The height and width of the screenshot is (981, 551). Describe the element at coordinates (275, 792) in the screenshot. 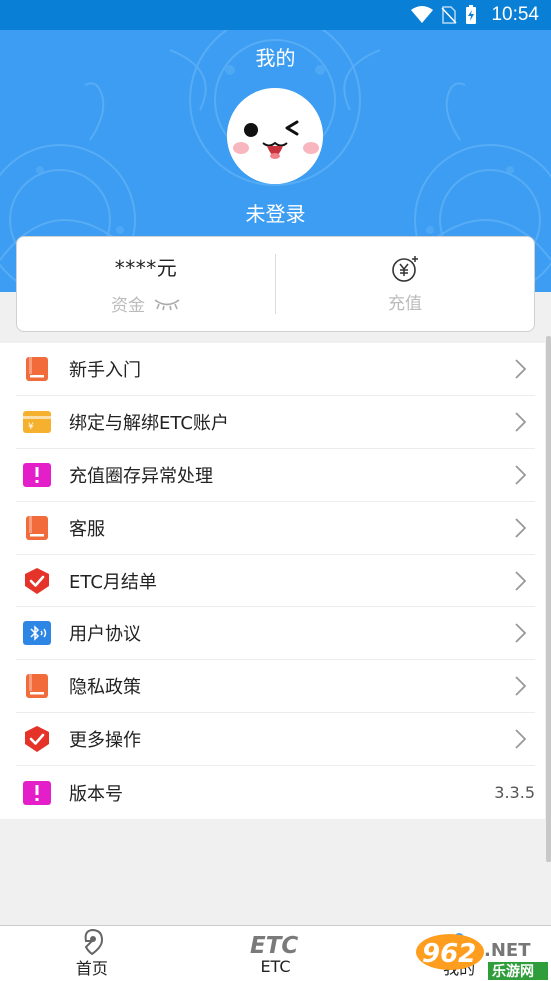

I see `menu-item-version: 版本号 3.3.5` at that location.